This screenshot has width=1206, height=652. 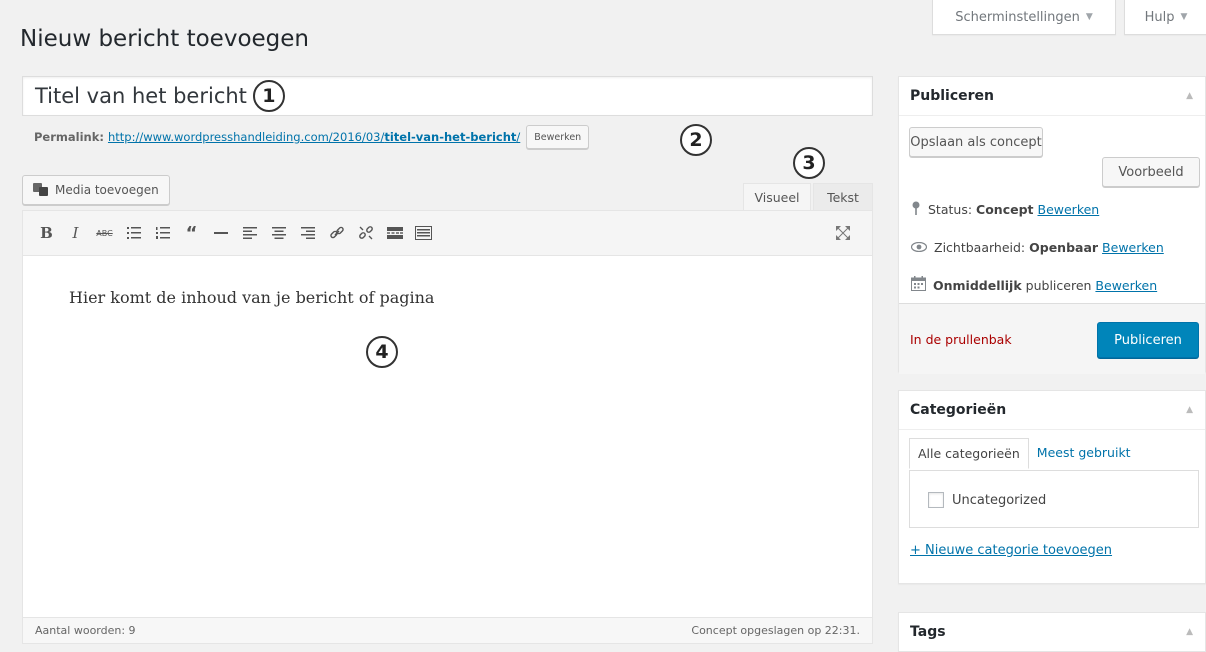 I want to click on annotation-marker-3: 3, so click(x=809, y=163).